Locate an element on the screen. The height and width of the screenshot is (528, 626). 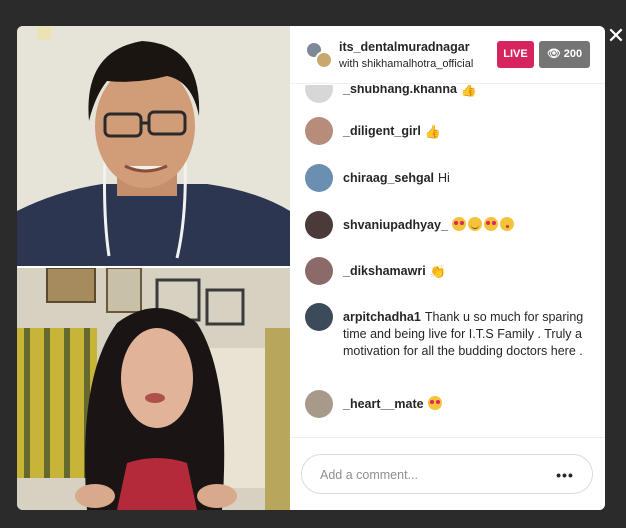
comment-username: arpitchadha1 is located at coordinates (382, 317).